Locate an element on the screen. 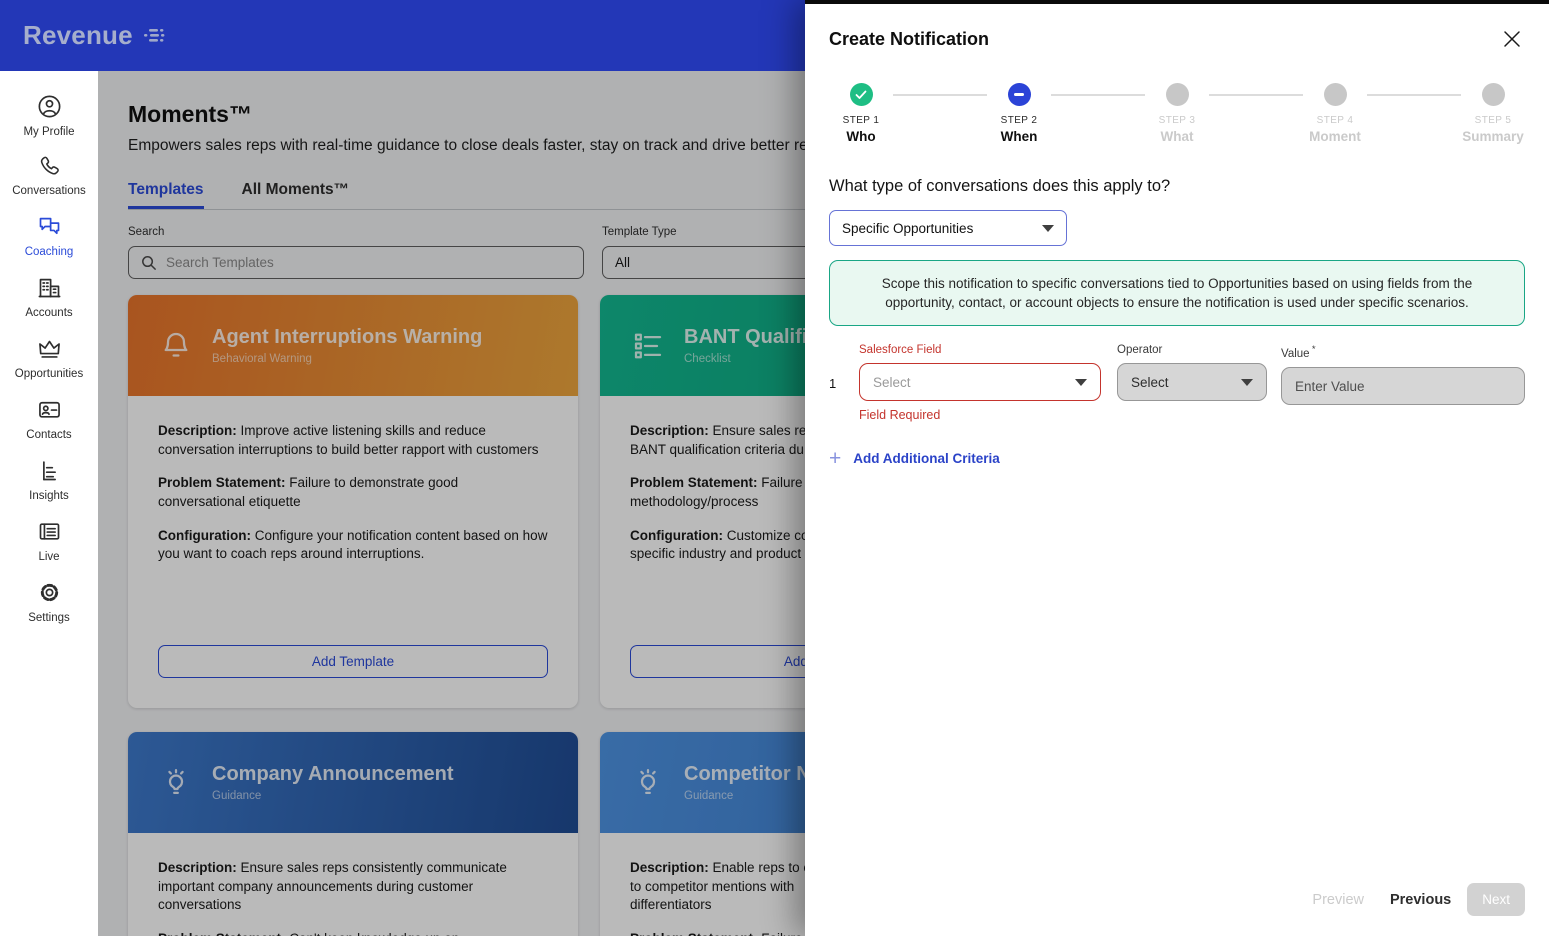  sidebar-item-settings: Settings is located at coordinates (49, 601).